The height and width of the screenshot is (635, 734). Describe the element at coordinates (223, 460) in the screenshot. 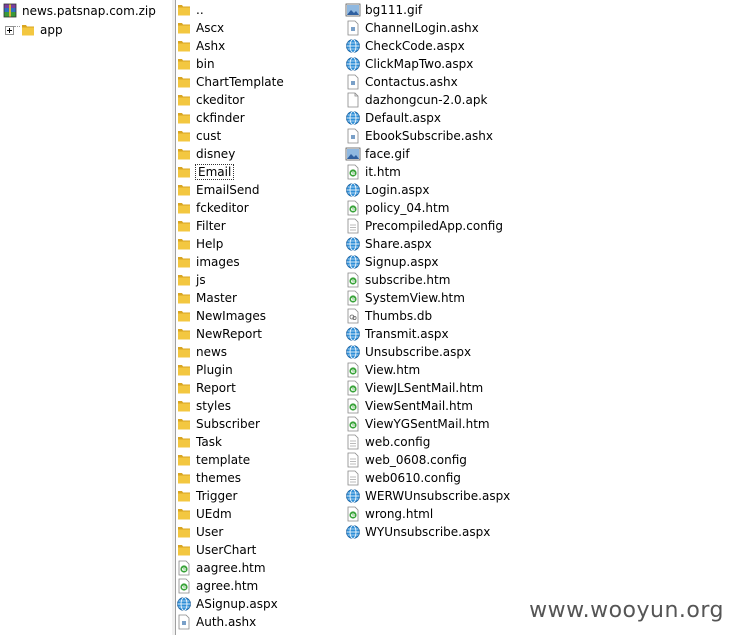

I see `file-name-label: template` at that location.